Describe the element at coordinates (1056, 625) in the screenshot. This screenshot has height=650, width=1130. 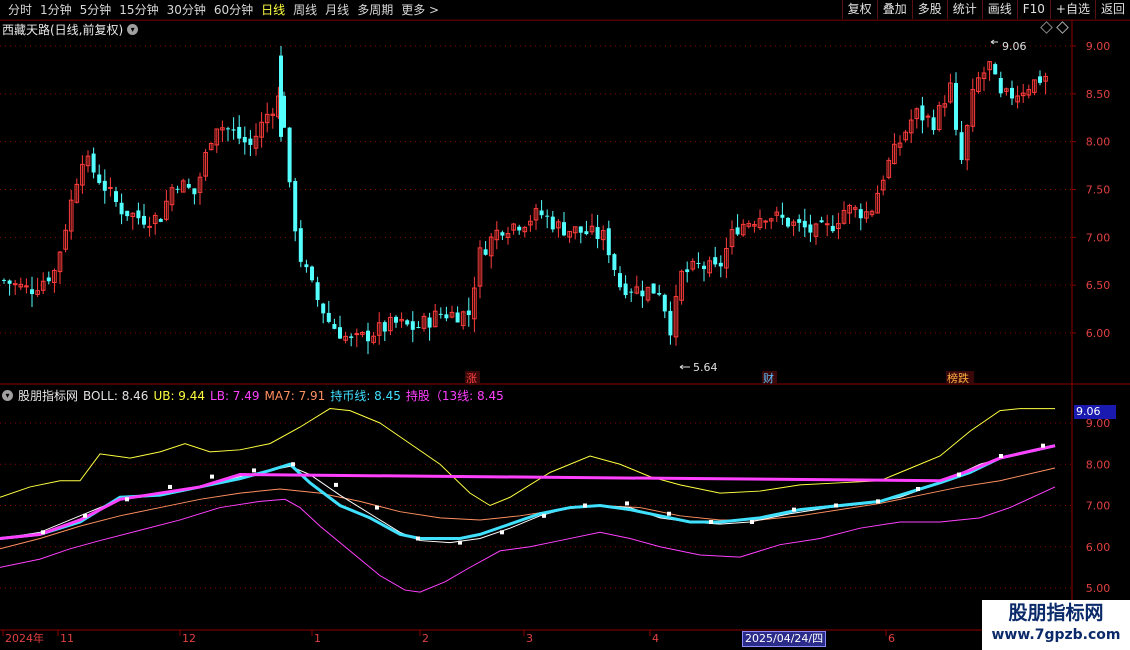
I see `watermark: 股朋指标网 www.7gpzb.com` at that location.